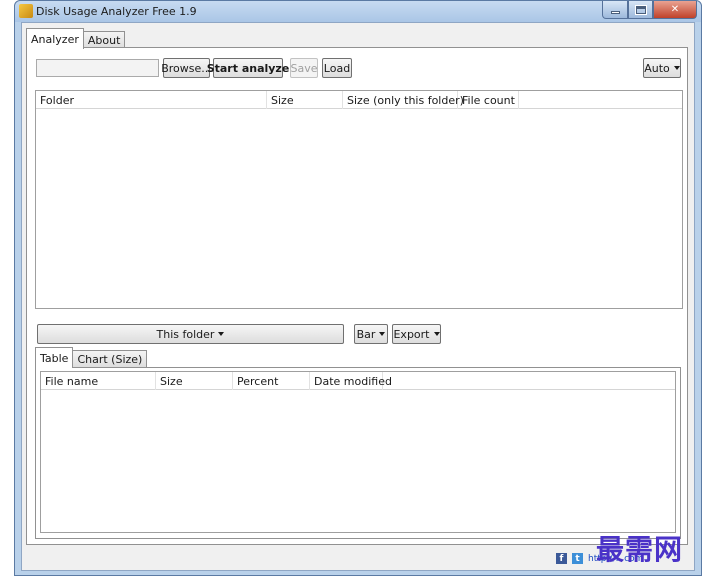  I want to click on scope-dropdown: This folder, so click(190, 334).